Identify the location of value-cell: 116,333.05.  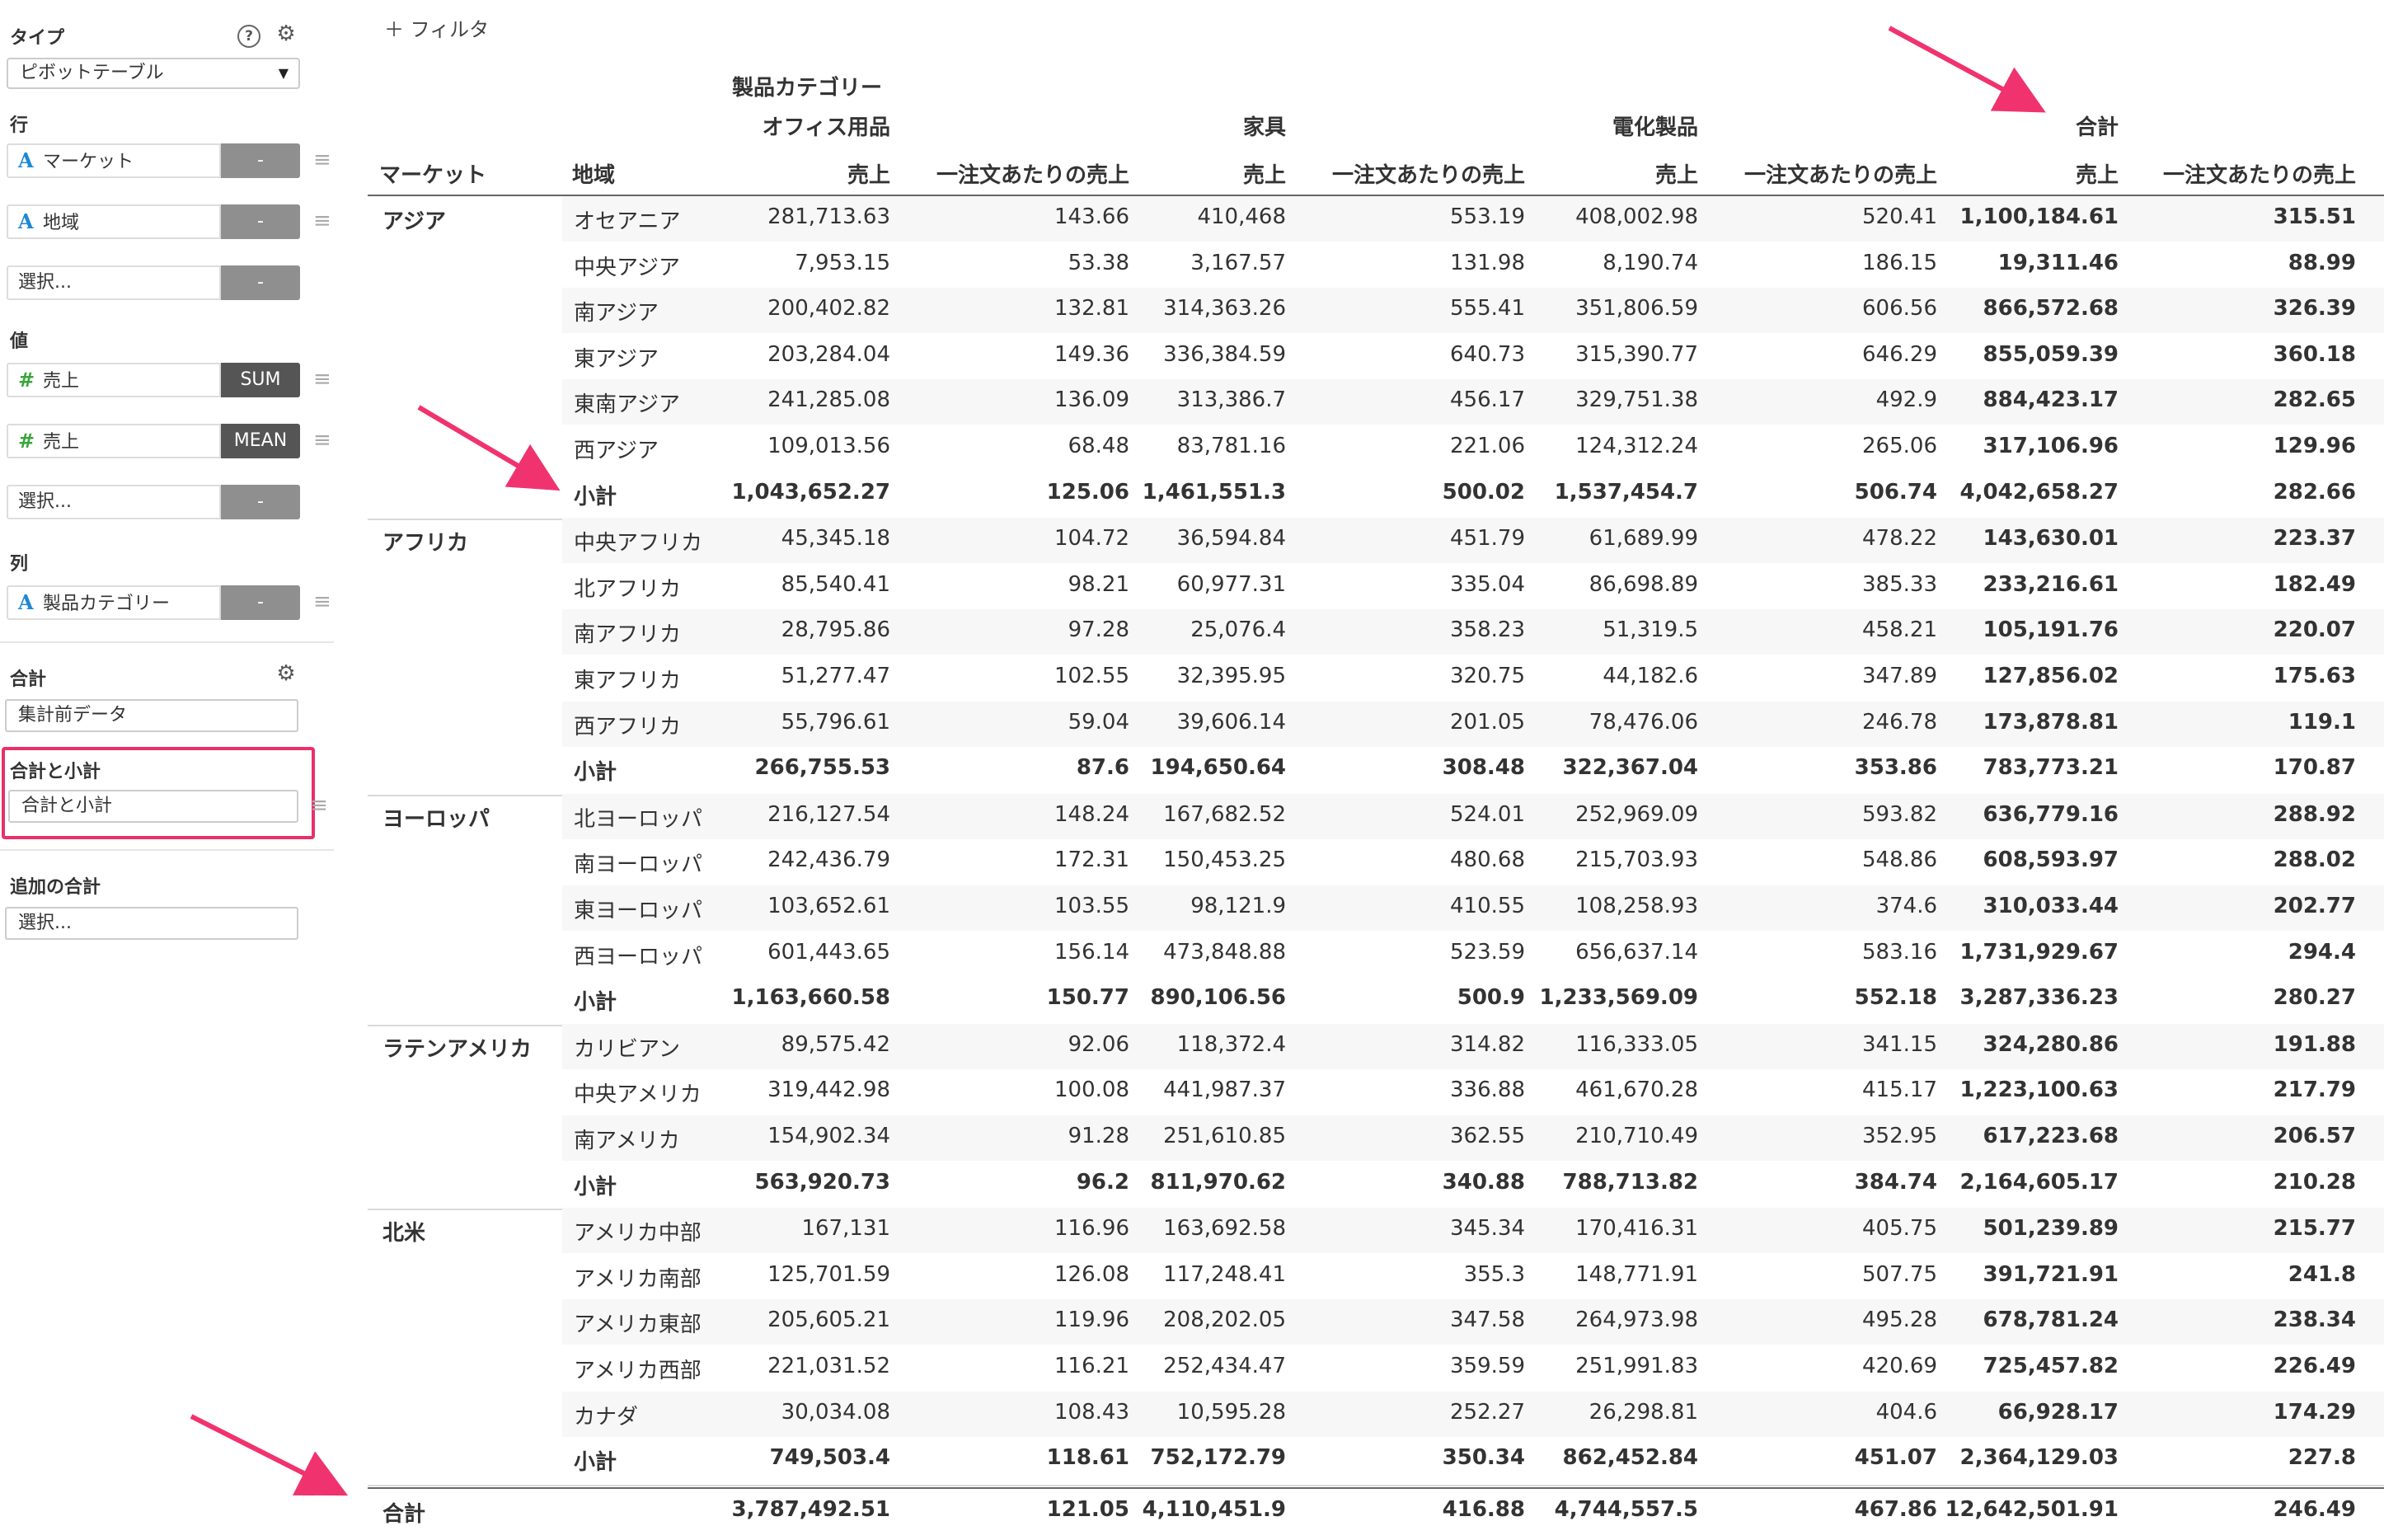
(1636, 1044).